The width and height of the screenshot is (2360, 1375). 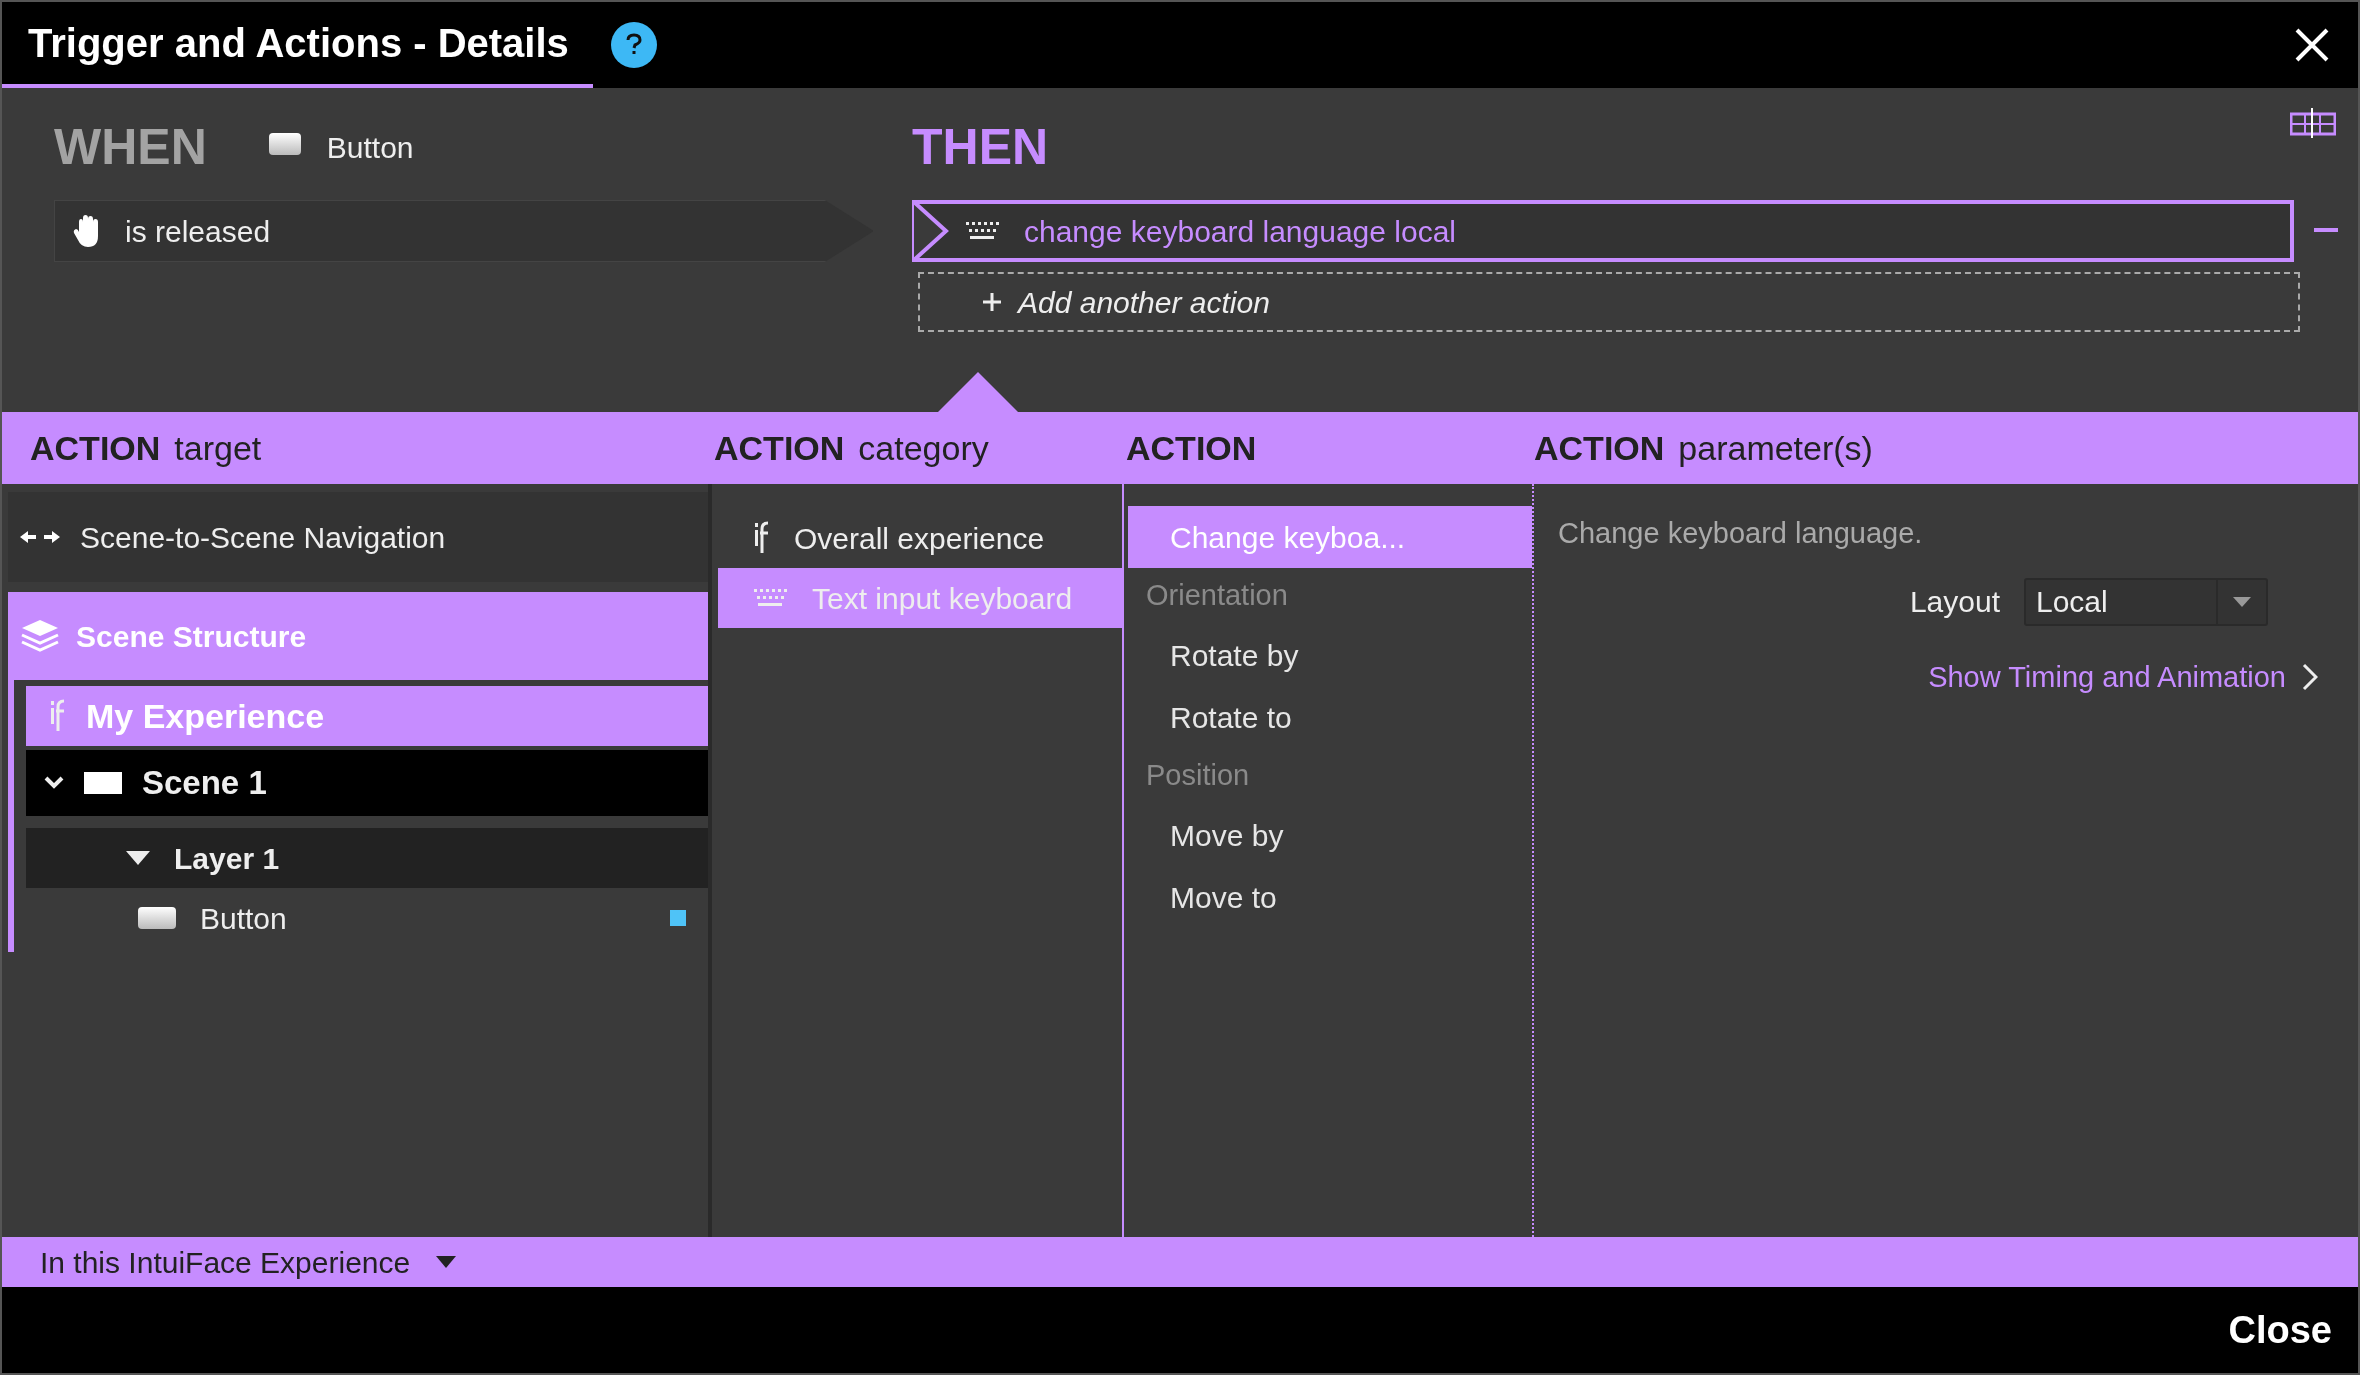 What do you see at coordinates (40, 537) in the screenshot?
I see `arrows-icon` at bounding box center [40, 537].